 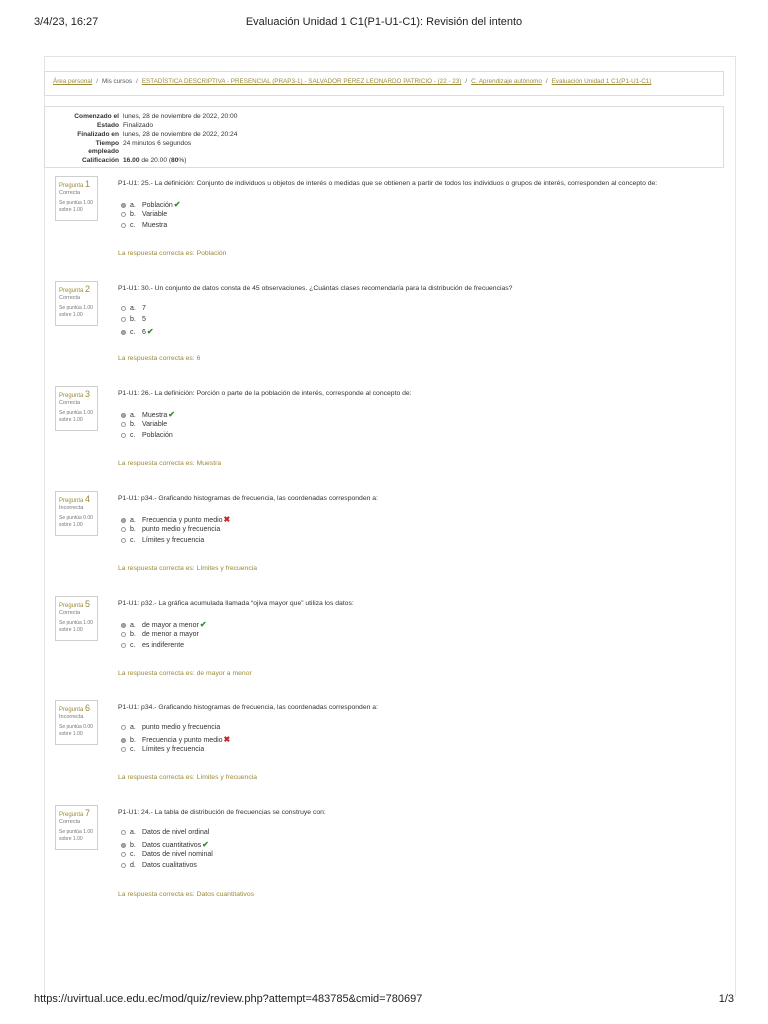 What do you see at coordinates (159, 865) in the screenshot?
I see `answer-option: d. Datos cualitativos` at bounding box center [159, 865].